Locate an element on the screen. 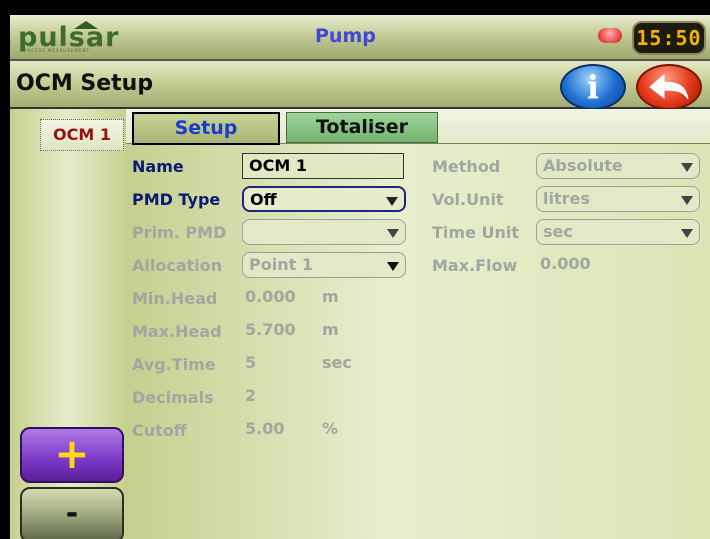  header-bar: OCM Setup i is located at coordinates (360, 85).